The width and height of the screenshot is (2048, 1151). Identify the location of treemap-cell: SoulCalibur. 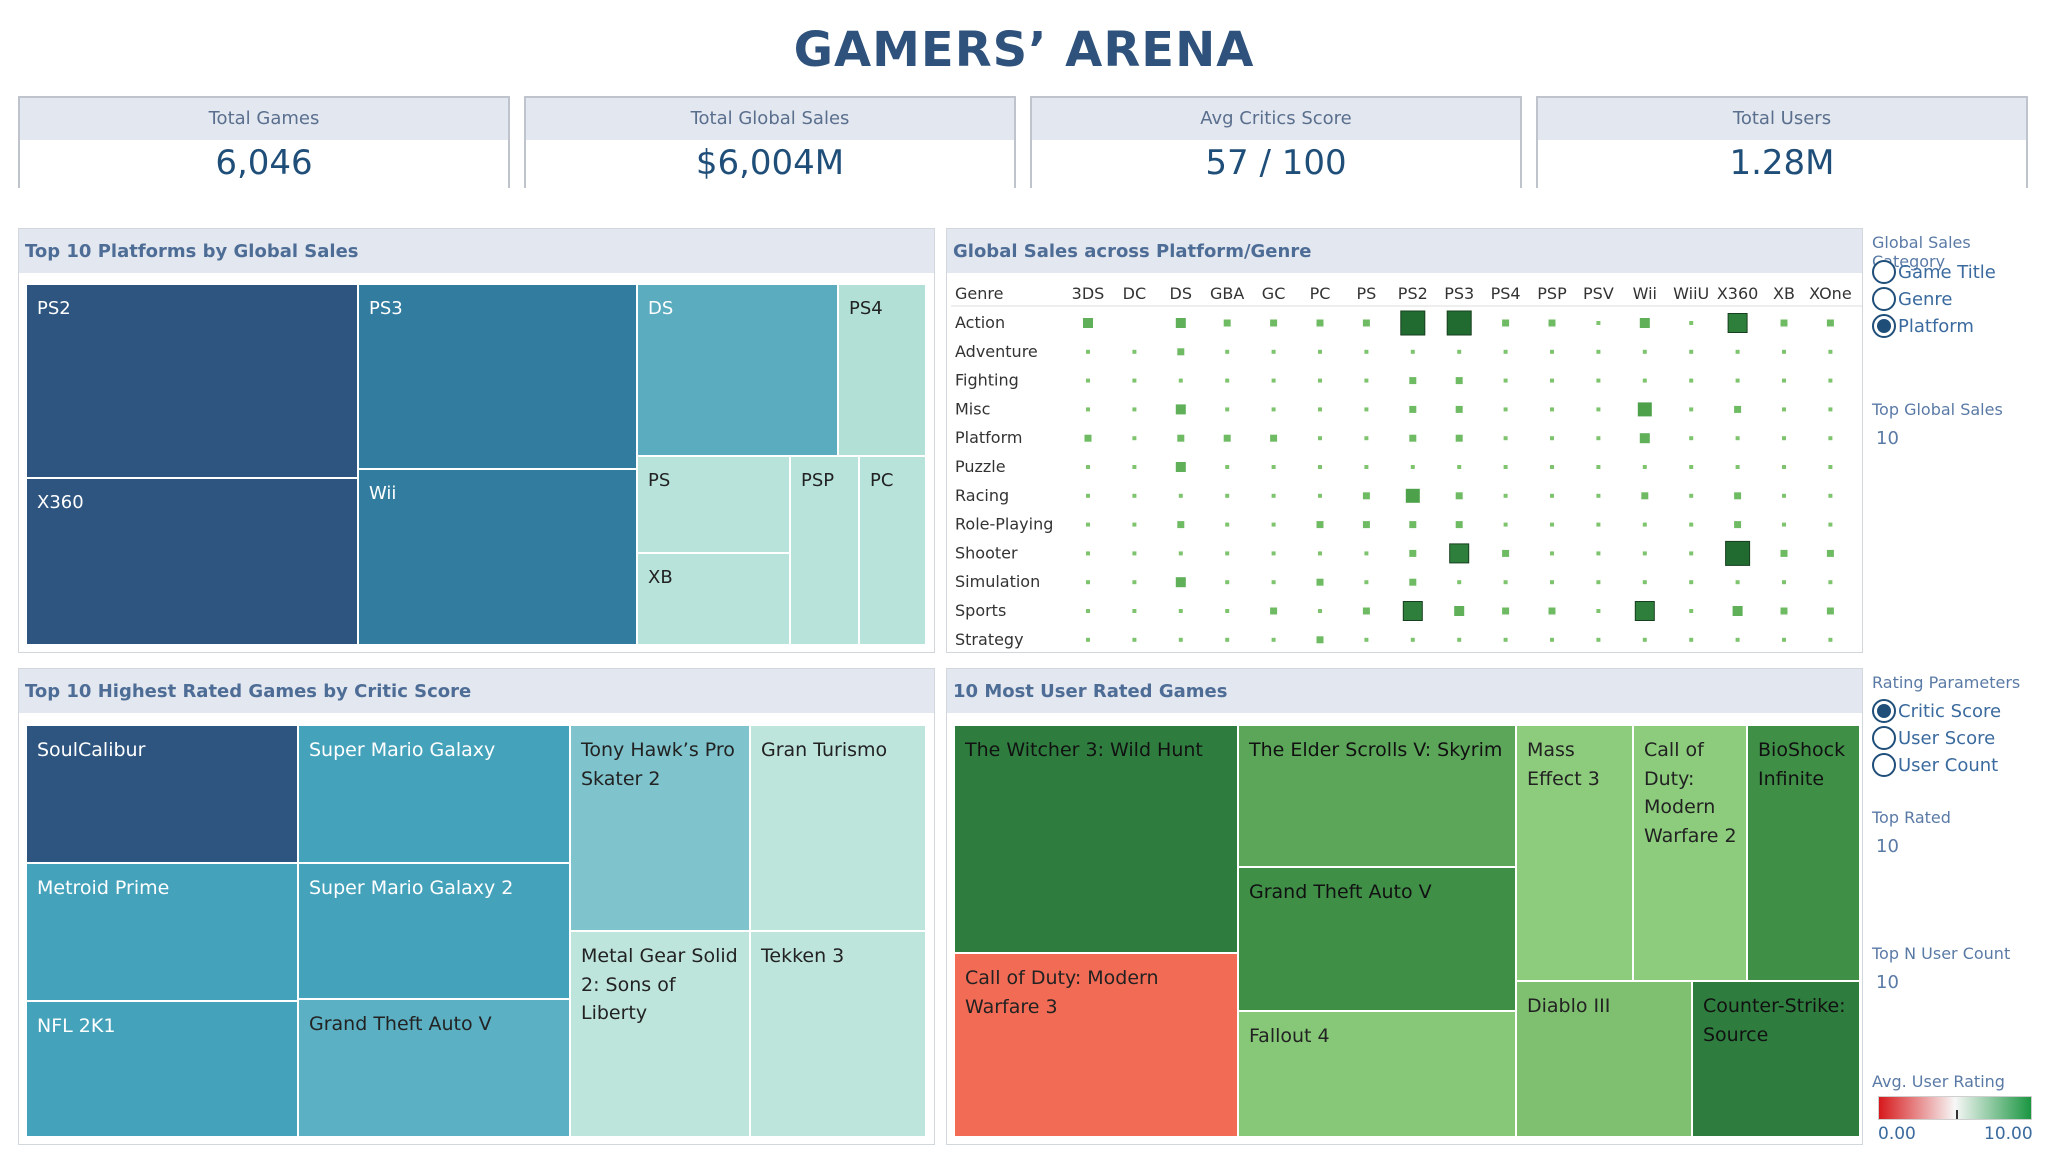
(162, 794).